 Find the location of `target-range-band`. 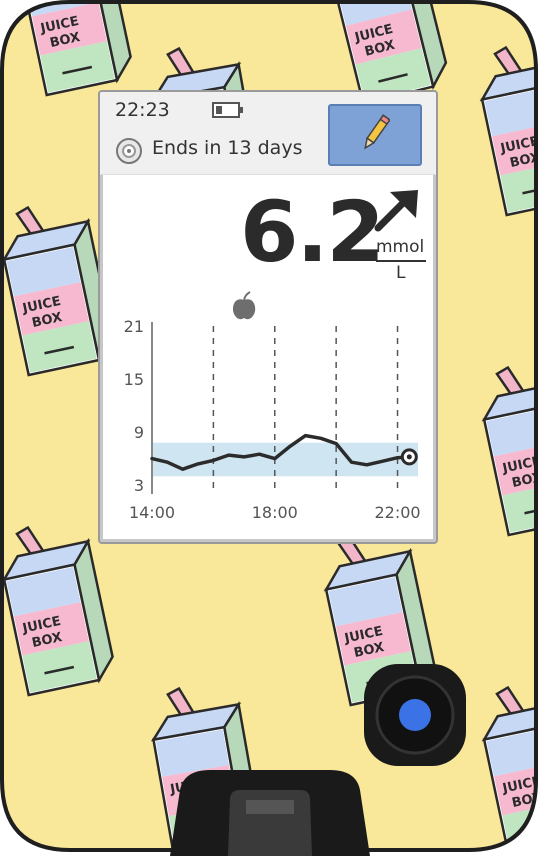

target-range-band is located at coordinates (285, 459).